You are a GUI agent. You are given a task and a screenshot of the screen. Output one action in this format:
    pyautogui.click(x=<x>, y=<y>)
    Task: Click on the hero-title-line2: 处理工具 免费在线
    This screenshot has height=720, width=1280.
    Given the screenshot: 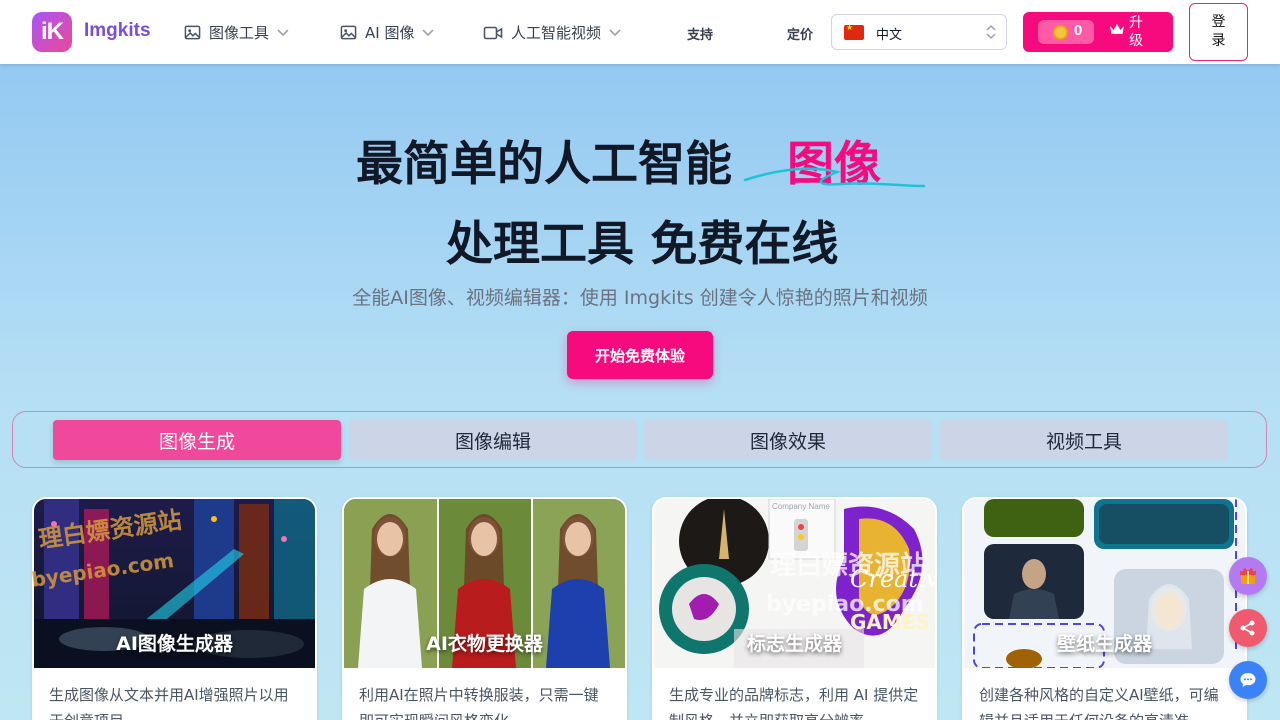 What is the action you would take?
    pyautogui.click(x=642, y=244)
    